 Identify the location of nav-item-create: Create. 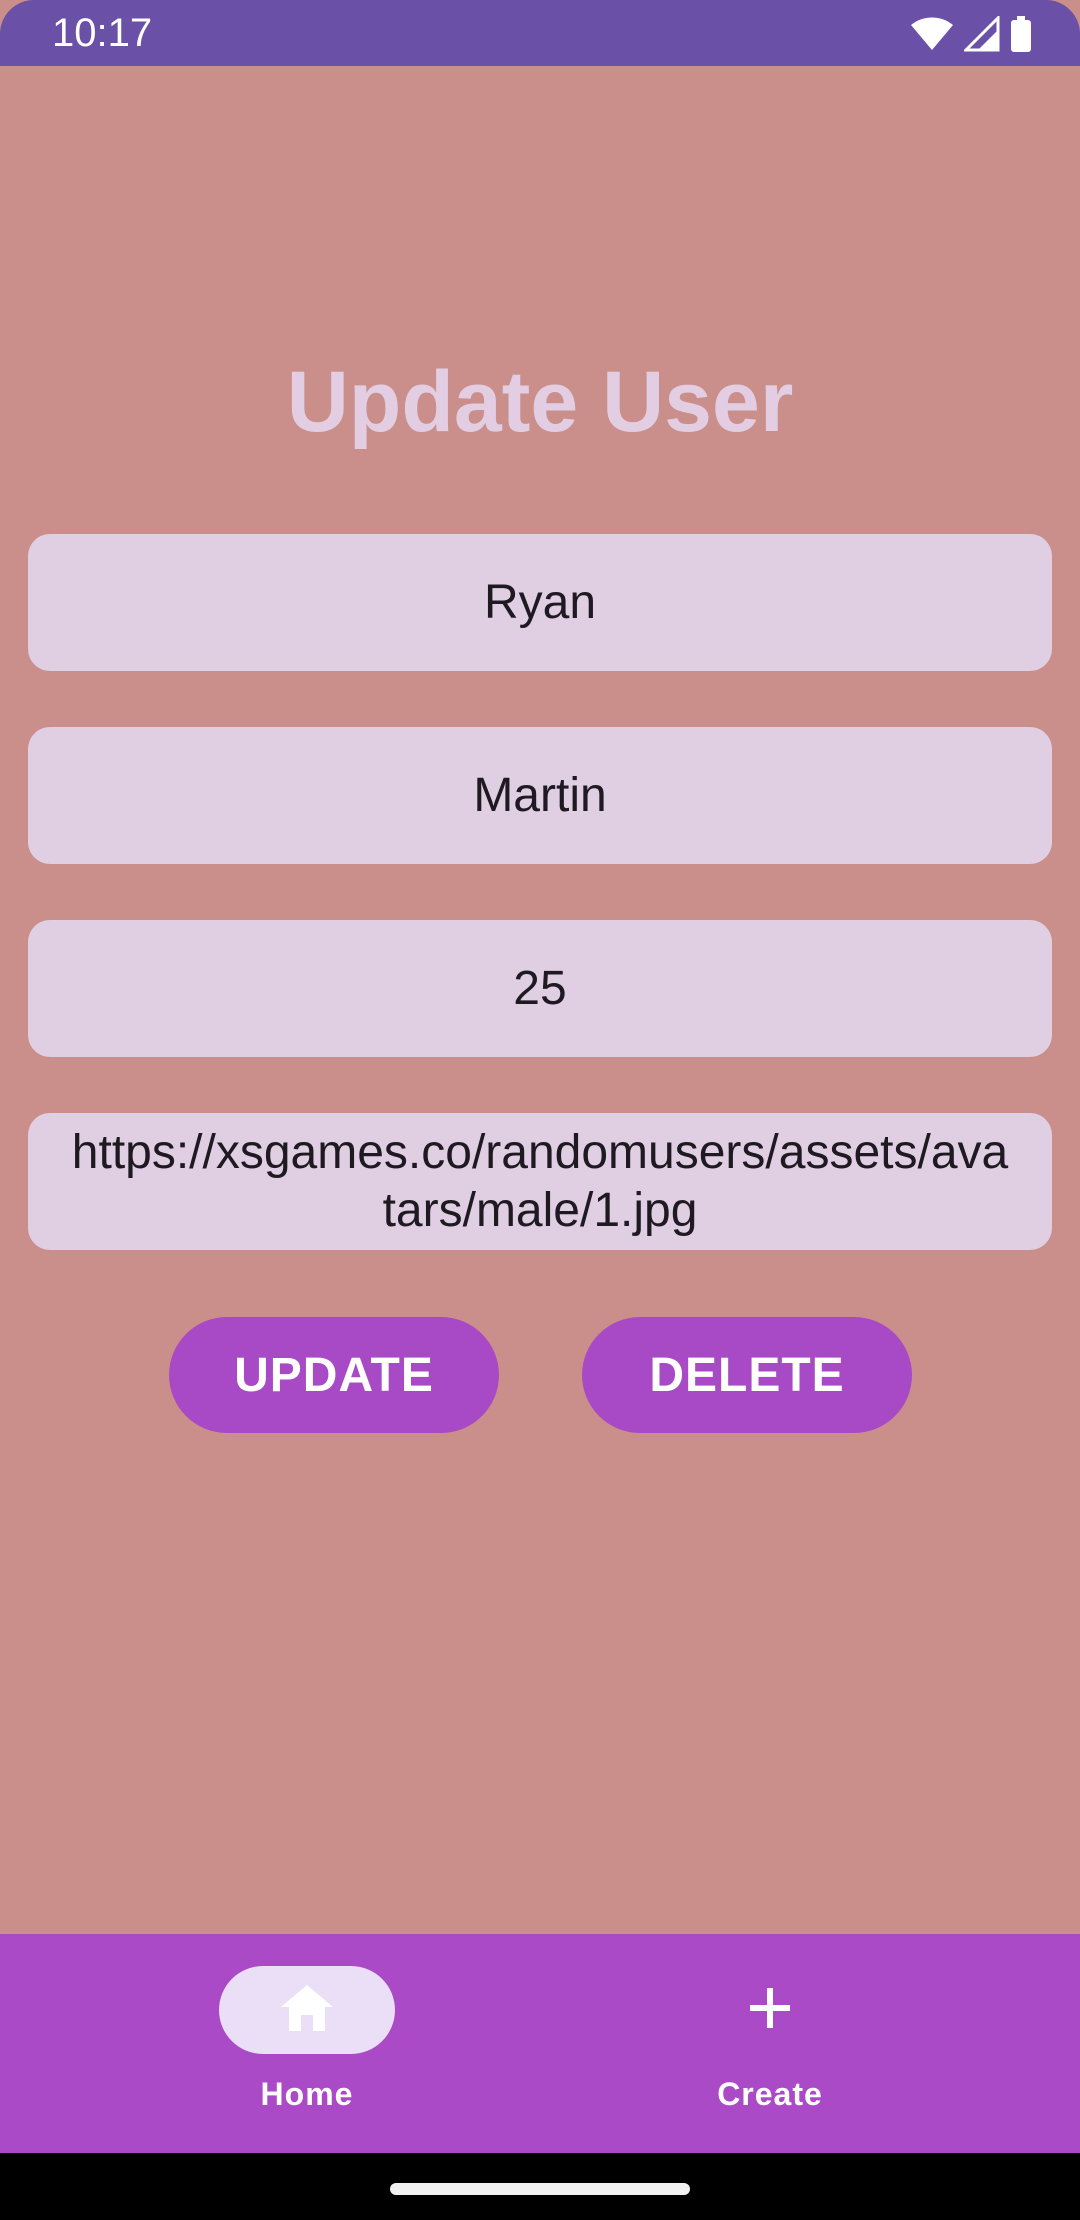
(810, 2043).